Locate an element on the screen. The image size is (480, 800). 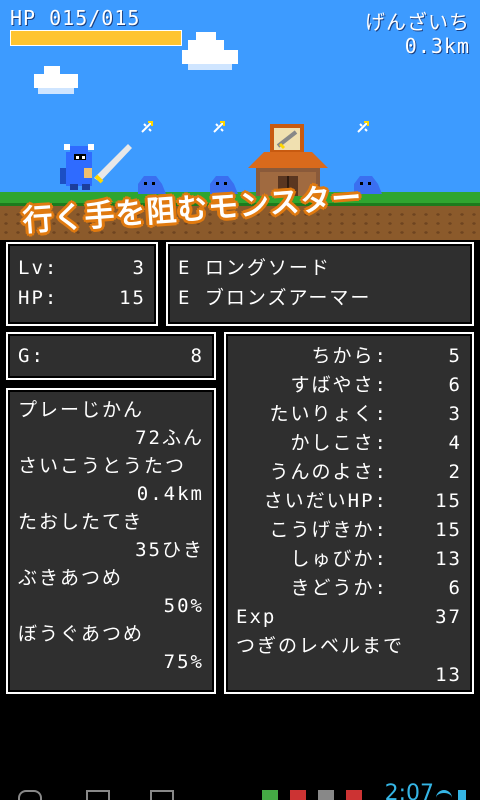
equipment-panel: E ロングソード E ブロンズアーマー is located at coordinates (320, 284).